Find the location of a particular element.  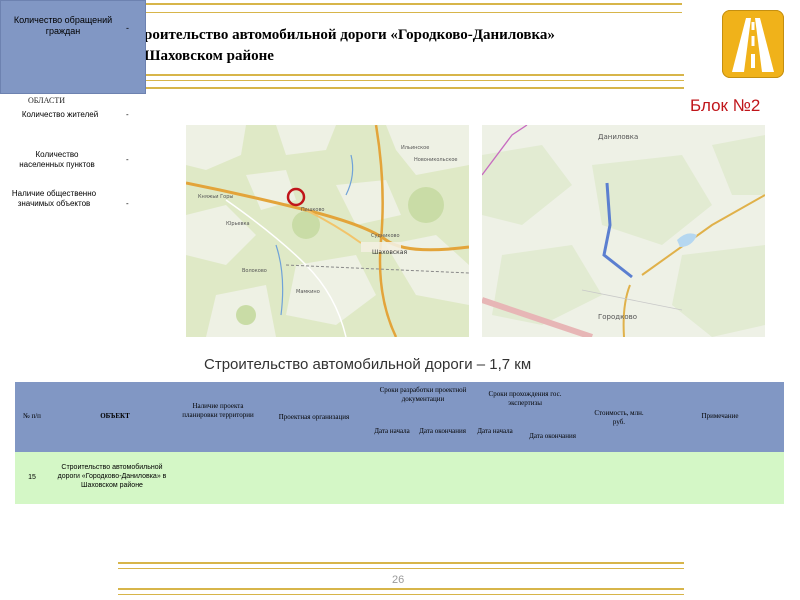

map-label-volokovo: Волоково is located at coordinates (254, 271).